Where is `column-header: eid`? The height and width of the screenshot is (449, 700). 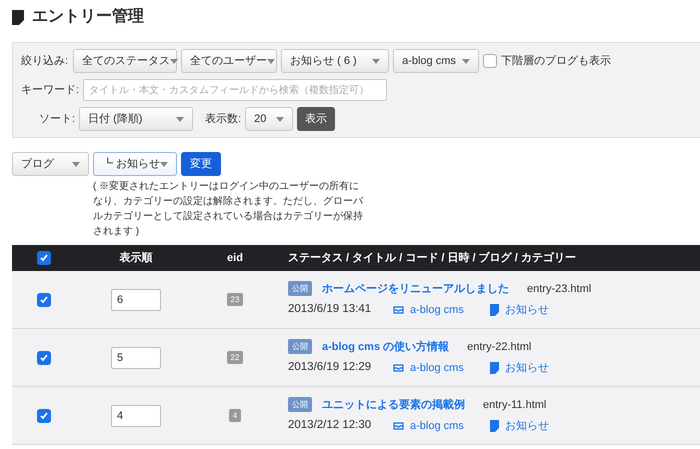
column-header: eid is located at coordinates (235, 258).